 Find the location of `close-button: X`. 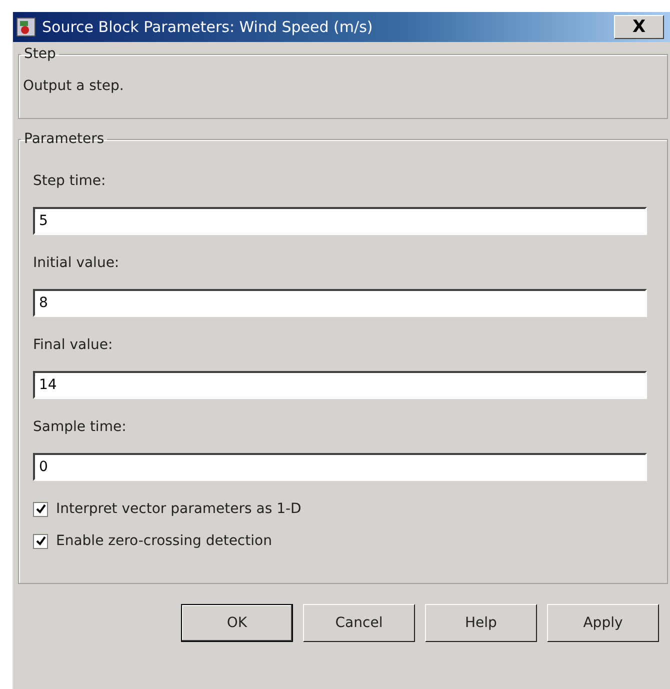

close-button: X is located at coordinates (639, 27).